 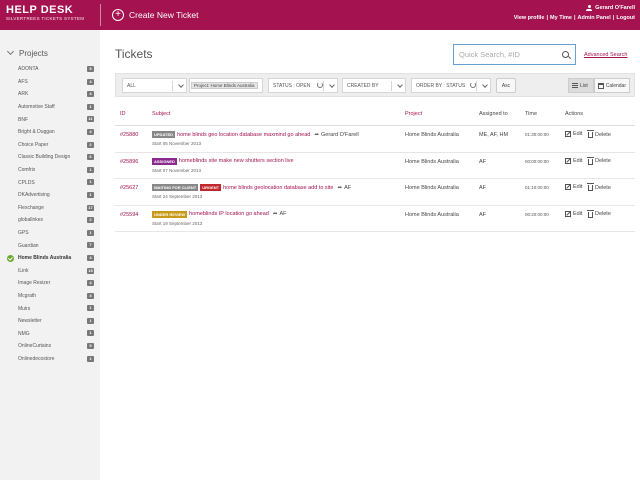 I want to click on ticket-start-date: Start 05 November 2013, so click(x=177, y=143).